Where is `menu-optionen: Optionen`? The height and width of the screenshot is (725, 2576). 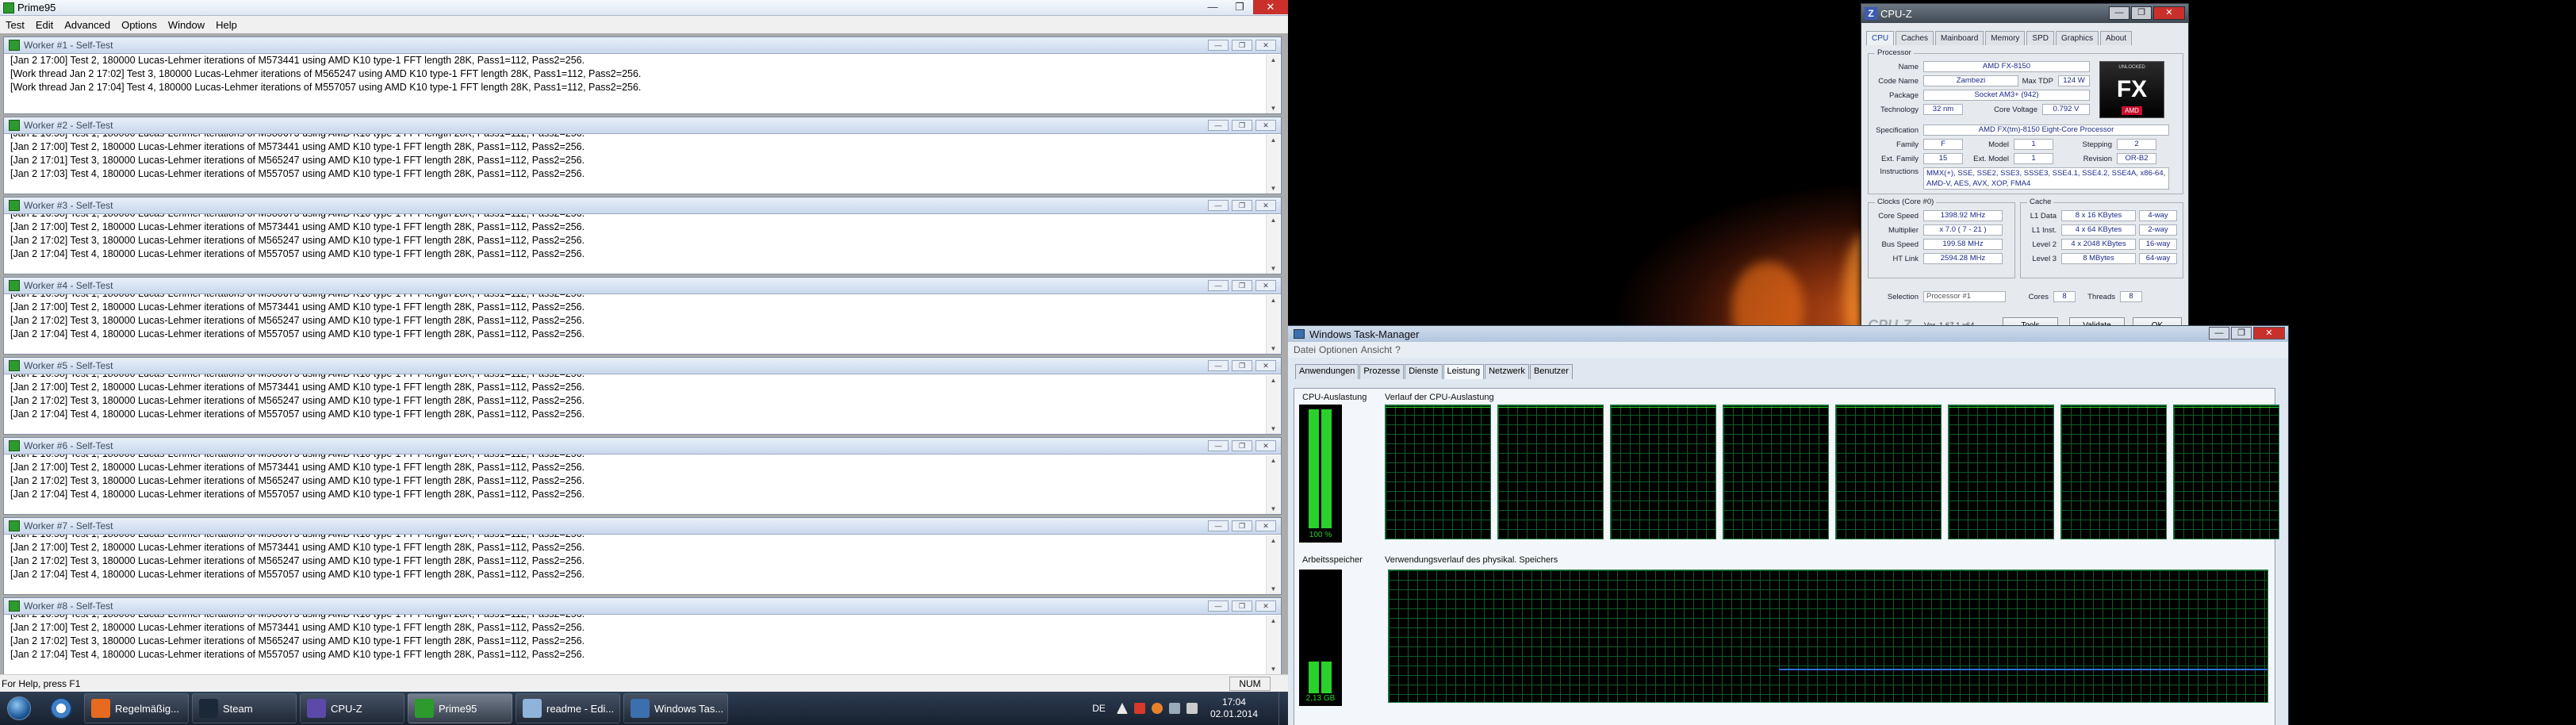
menu-optionen: Optionen is located at coordinates (1338, 349).